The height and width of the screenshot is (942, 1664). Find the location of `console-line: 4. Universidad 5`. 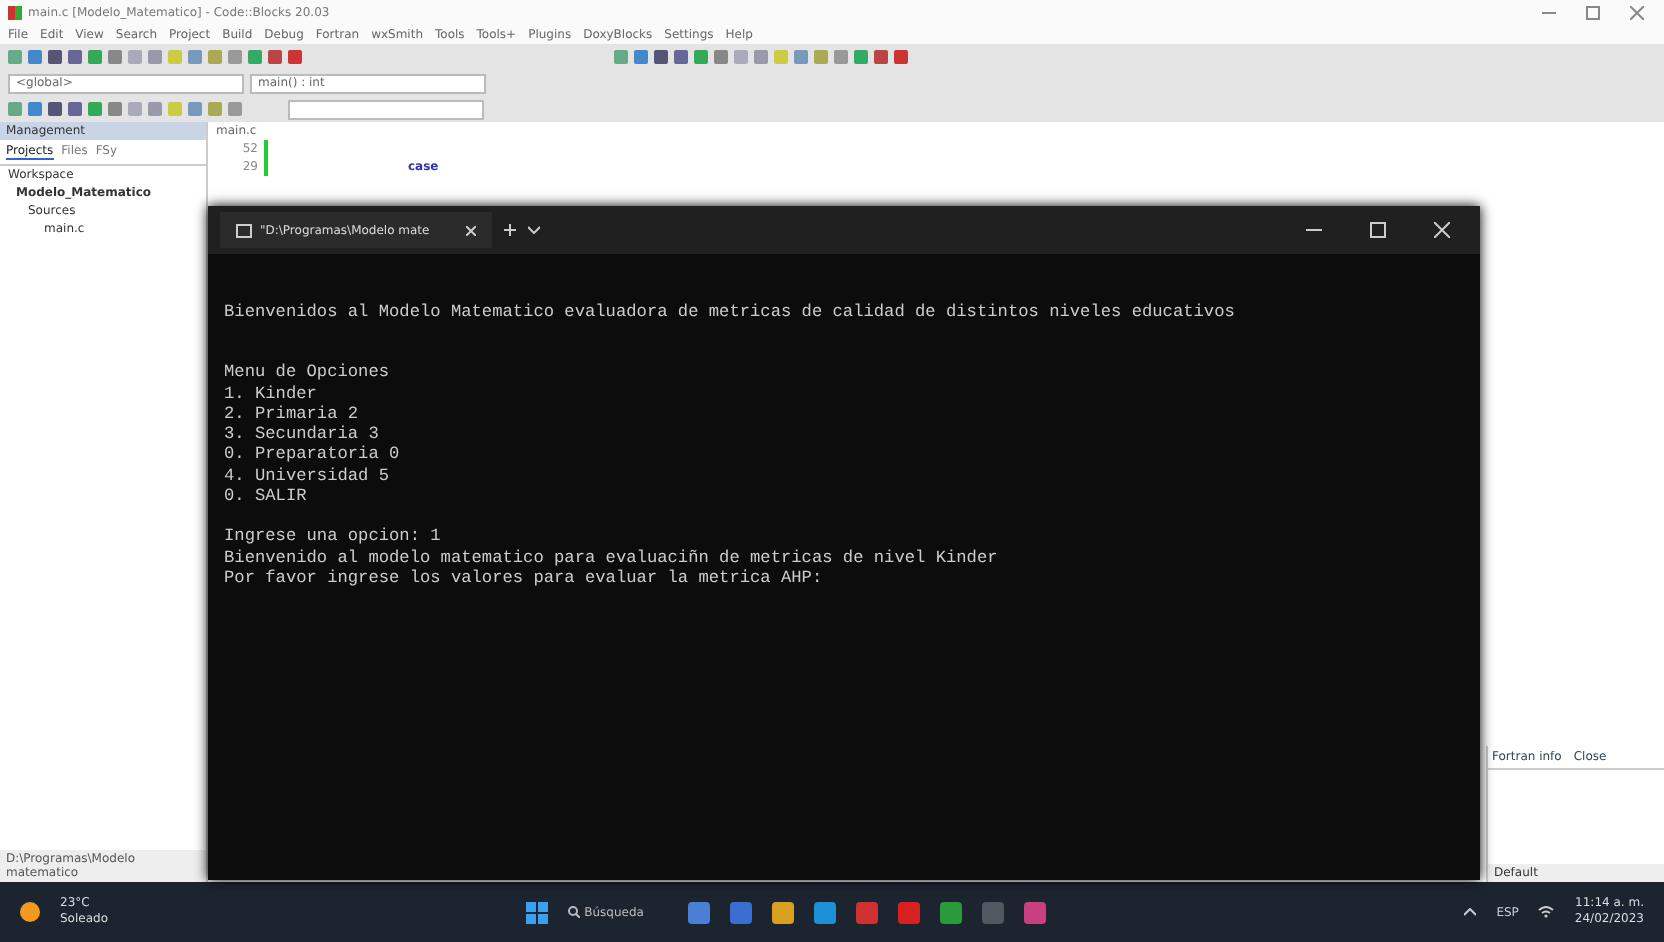

console-line: 4. Universidad 5 is located at coordinates (308, 476).